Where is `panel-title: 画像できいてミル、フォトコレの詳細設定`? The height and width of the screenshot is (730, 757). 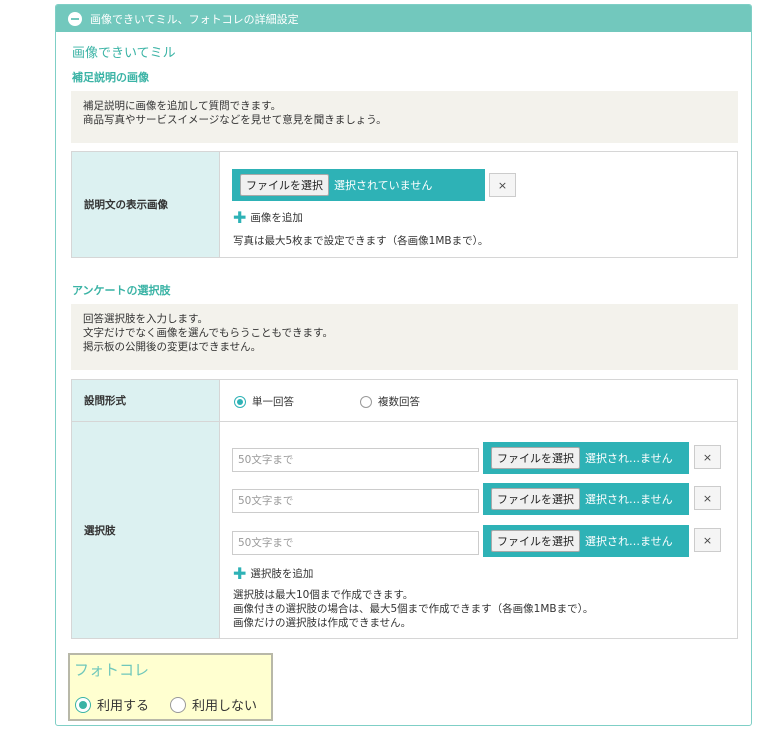 panel-title: 画像できいてミル、フォトコレの詳細設定 is located at coordinates (194, 19).